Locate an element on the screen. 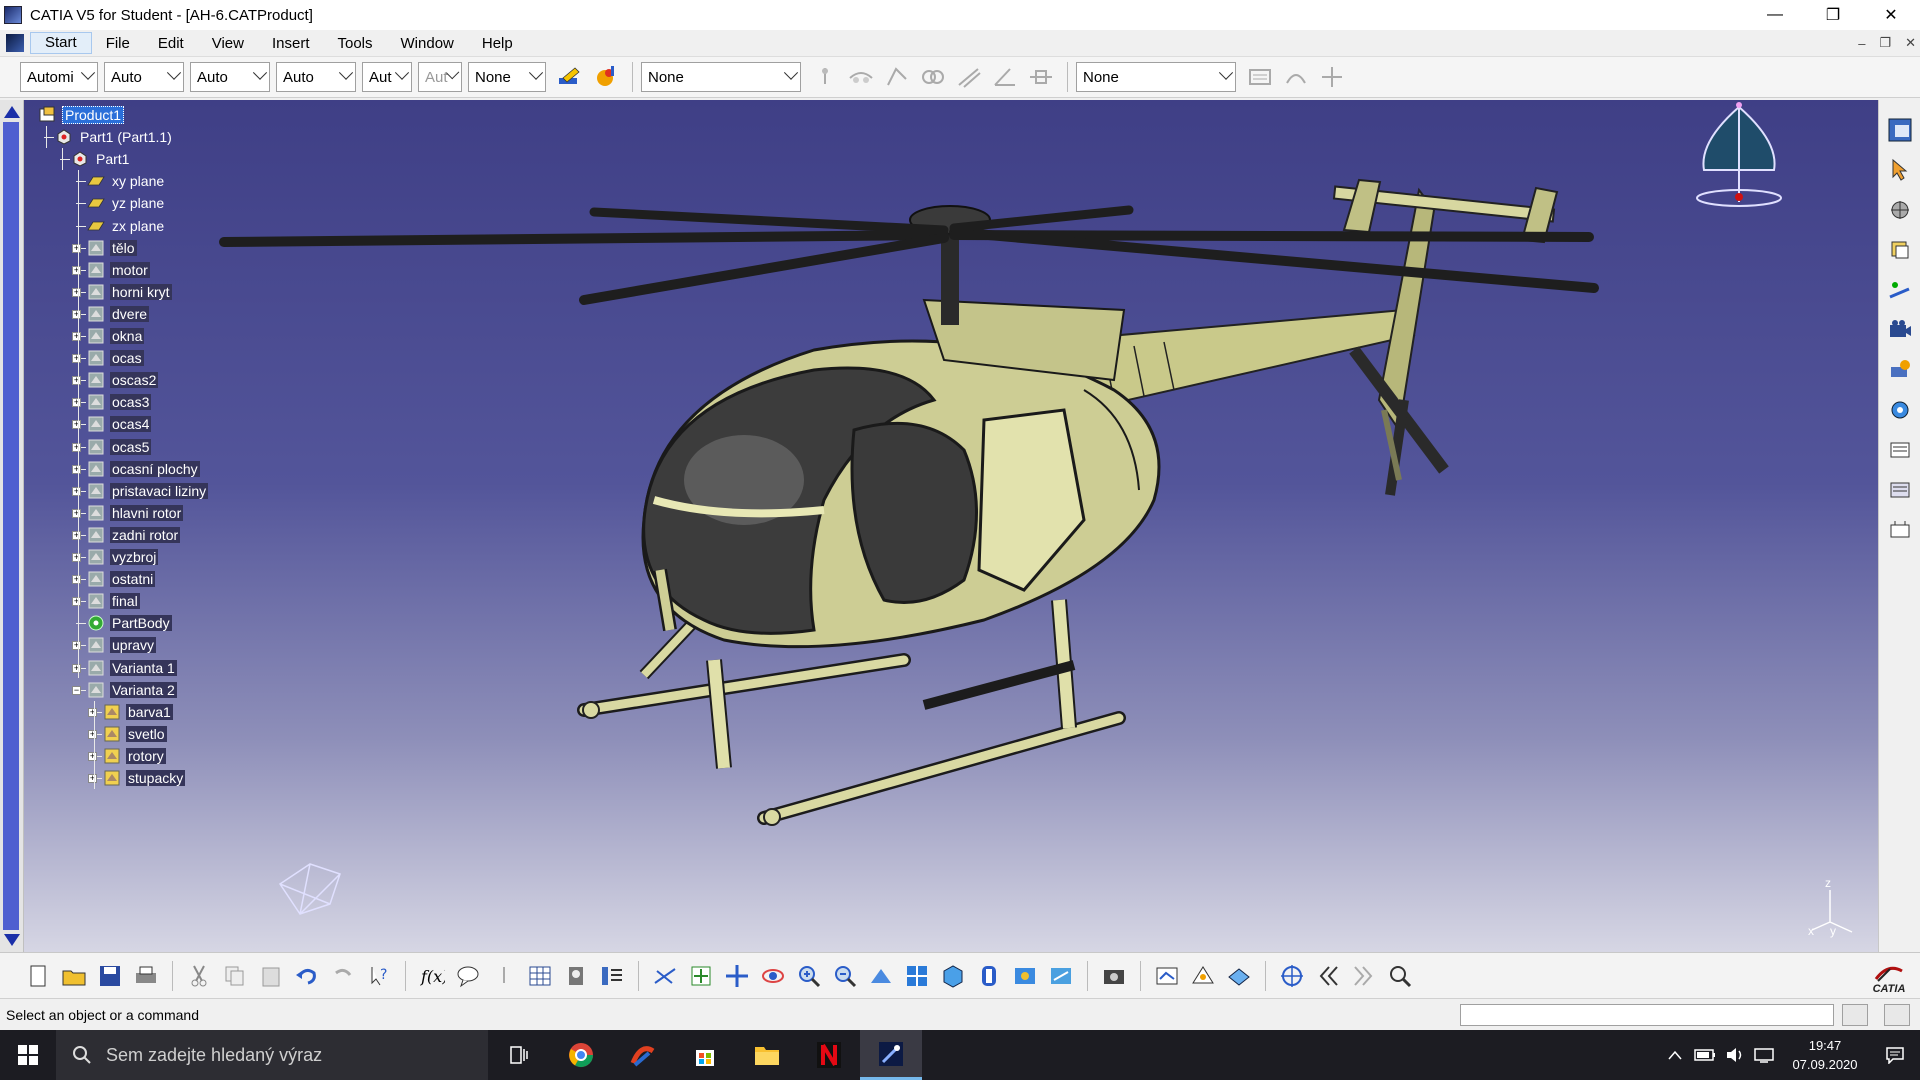 The image size is (1920, 1080). rotate-icon is located at coordinates (773, 976).